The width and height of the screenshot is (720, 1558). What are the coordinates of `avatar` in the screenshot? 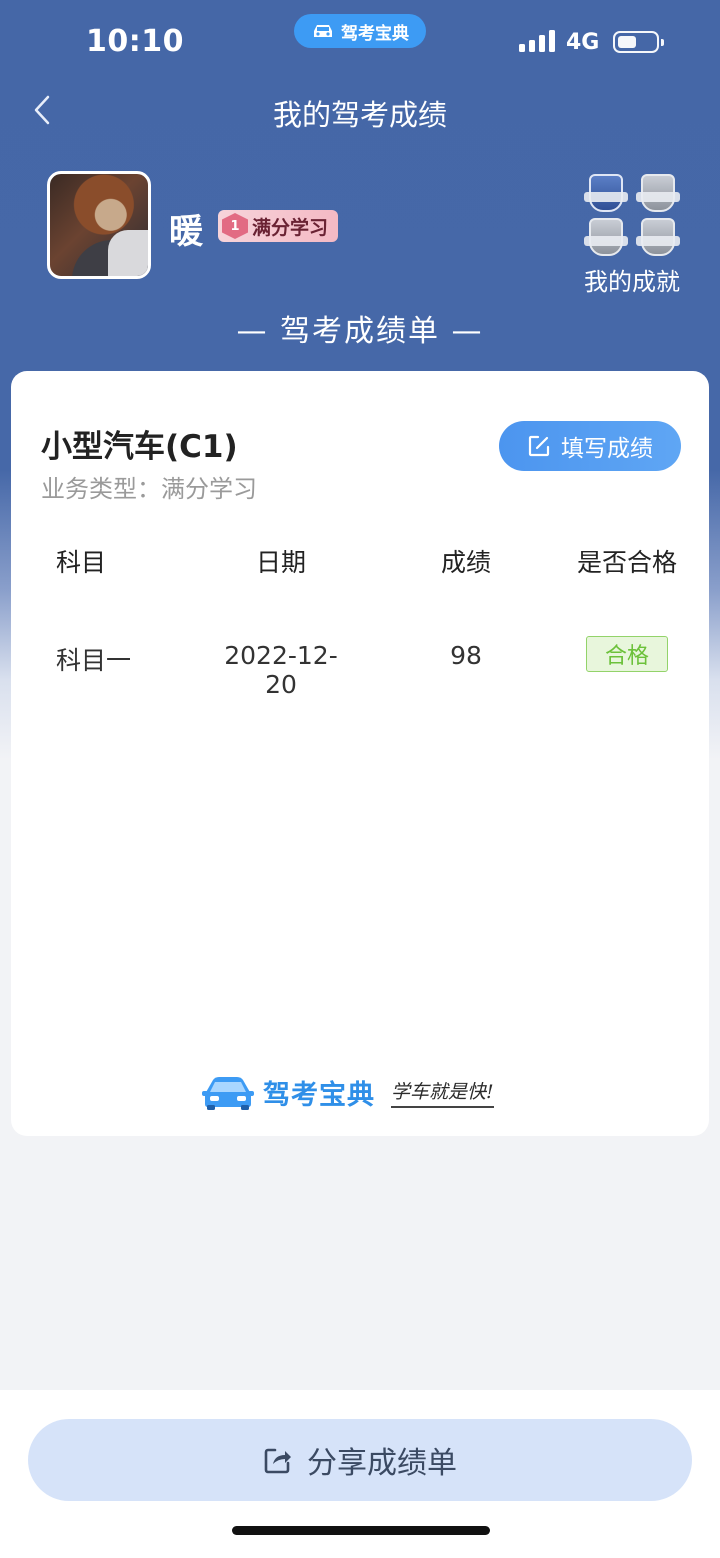 It's located at (99, 225).